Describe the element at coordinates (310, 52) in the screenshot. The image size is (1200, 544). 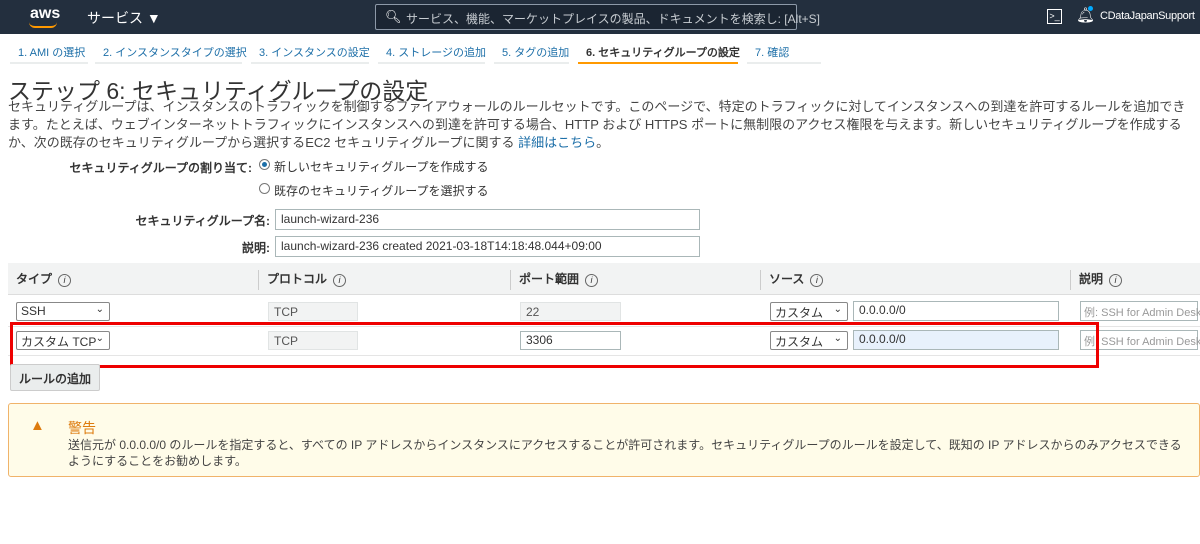
I see `tab-step-3: 3. インスタンスの設定` at that location.